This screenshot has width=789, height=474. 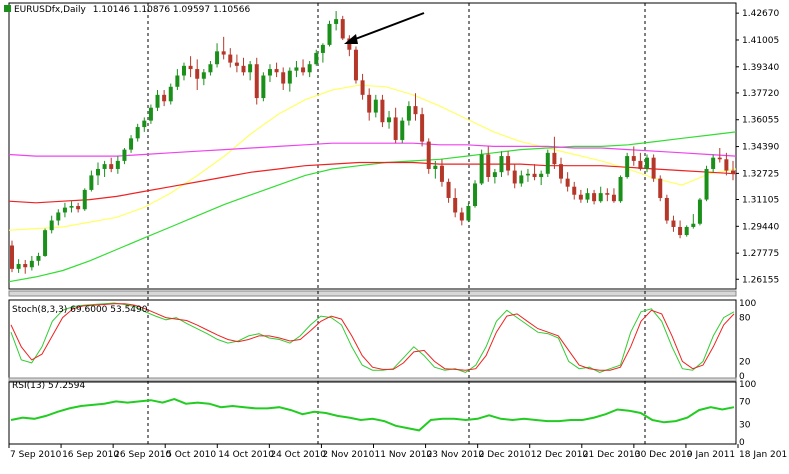 I want to click on rsi-panel, so click(x=372, y=415).